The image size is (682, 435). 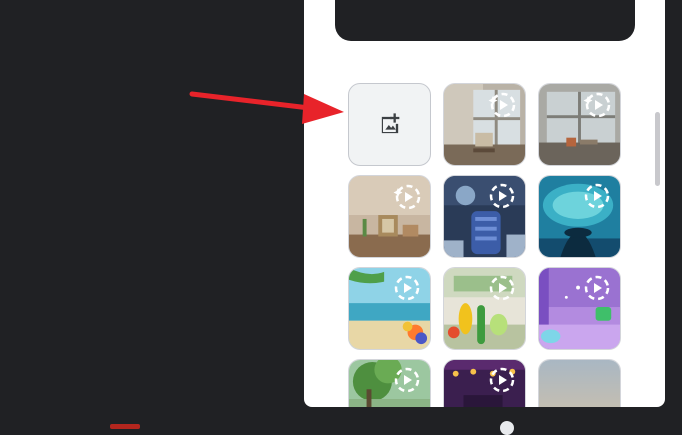 What do you see at coordinates (657, 149) in the screenshot?
I see `panel-scrollbar` at bounding box center [657, 149].